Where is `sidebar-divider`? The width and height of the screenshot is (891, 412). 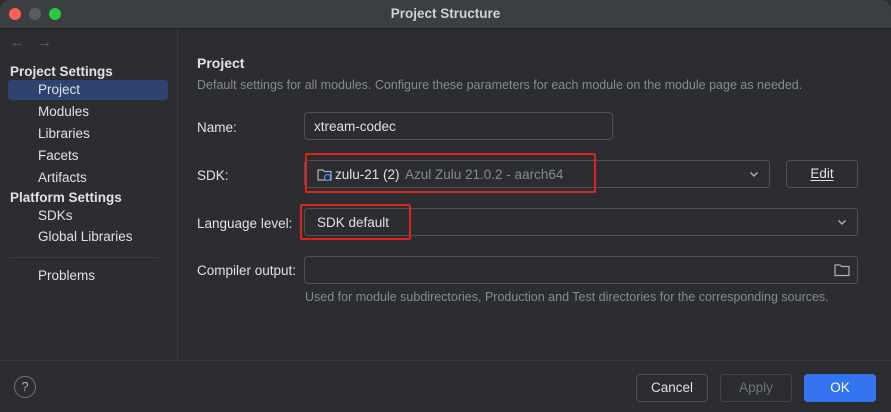
sidebar-divider is located at coordinates (84, 257).